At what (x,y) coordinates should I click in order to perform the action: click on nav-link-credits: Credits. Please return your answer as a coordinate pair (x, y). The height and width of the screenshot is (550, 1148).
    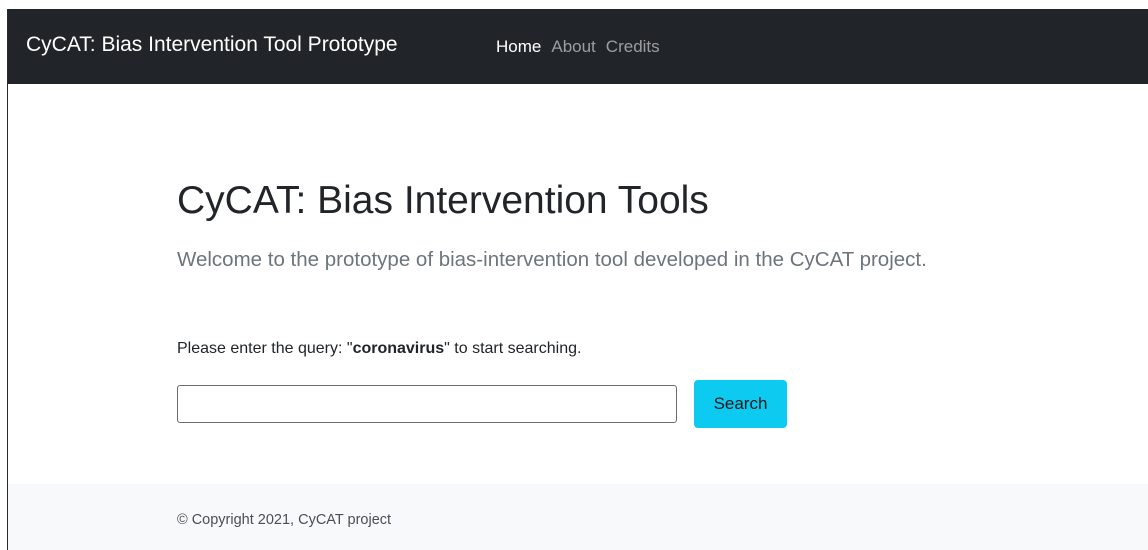
    Looking at the image, I should click on (633, 47).